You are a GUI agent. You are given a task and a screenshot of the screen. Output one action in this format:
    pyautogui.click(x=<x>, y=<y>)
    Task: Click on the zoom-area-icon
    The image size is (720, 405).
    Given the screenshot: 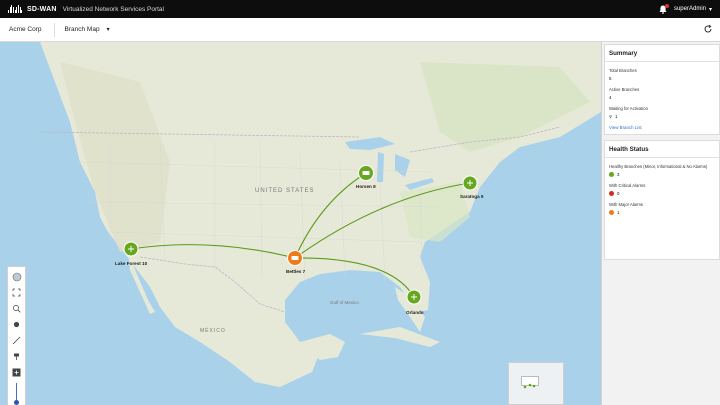 What is the action you would take?
    pyautogui.click(x=16, y=308)
    